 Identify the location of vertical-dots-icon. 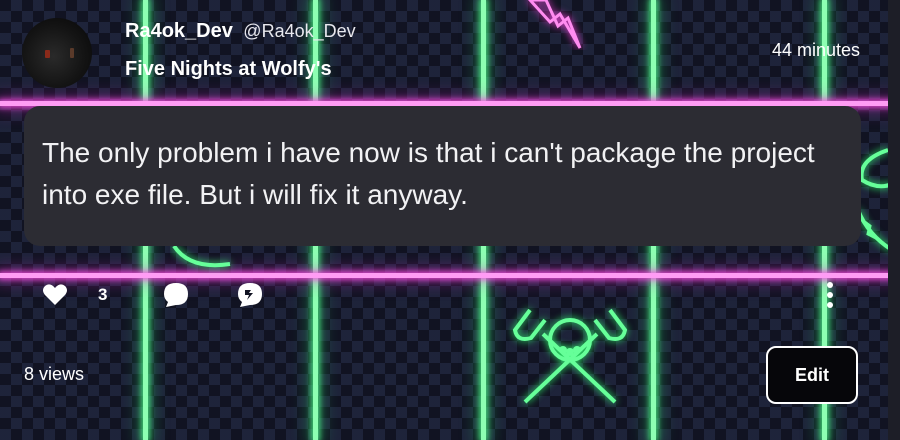
(830, 295).